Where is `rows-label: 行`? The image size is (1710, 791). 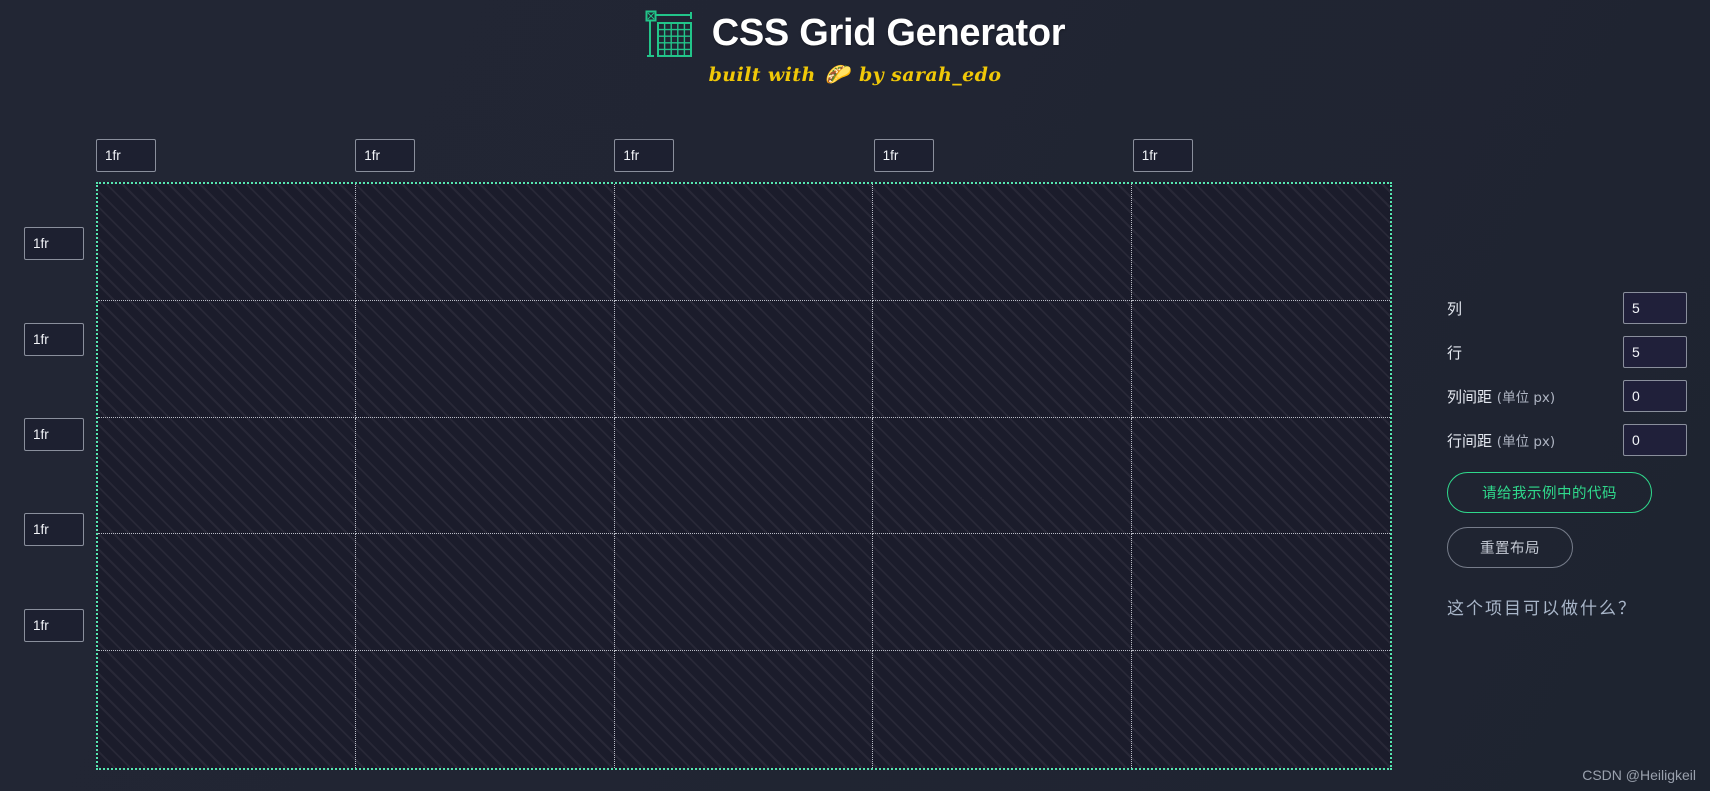 rows-label: 行 is located at coordinates (1455, 352).